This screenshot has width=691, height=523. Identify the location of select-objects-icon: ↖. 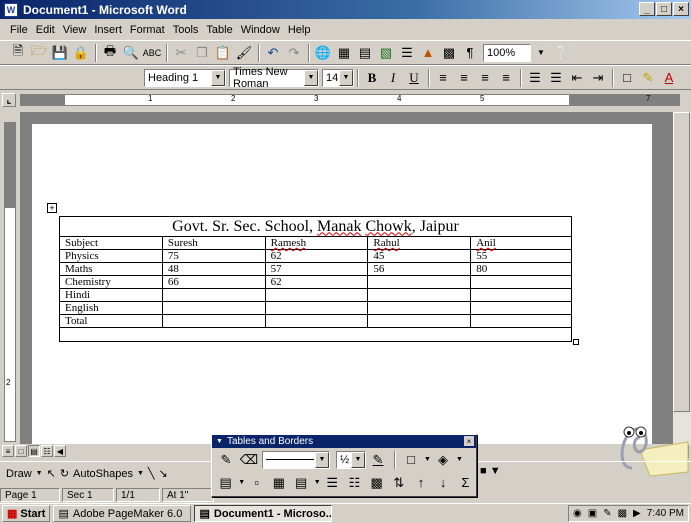
(51, 473).